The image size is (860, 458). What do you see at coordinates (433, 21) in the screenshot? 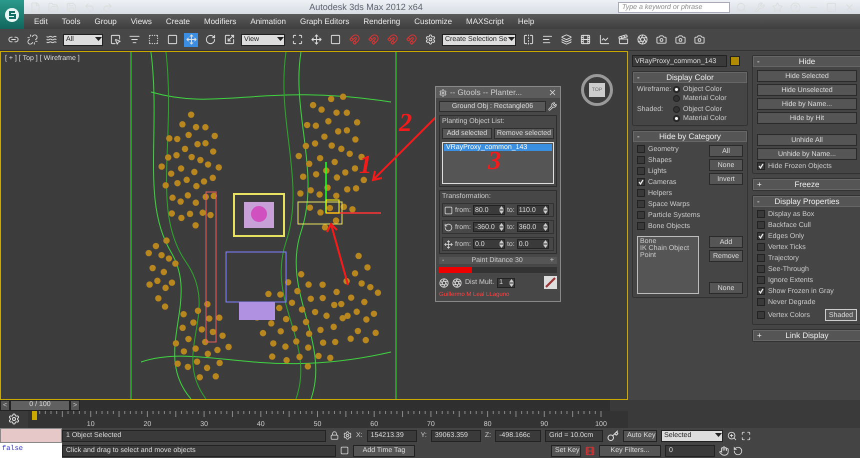
I see `menu-item: Customize` at bounding box center [433, 21].